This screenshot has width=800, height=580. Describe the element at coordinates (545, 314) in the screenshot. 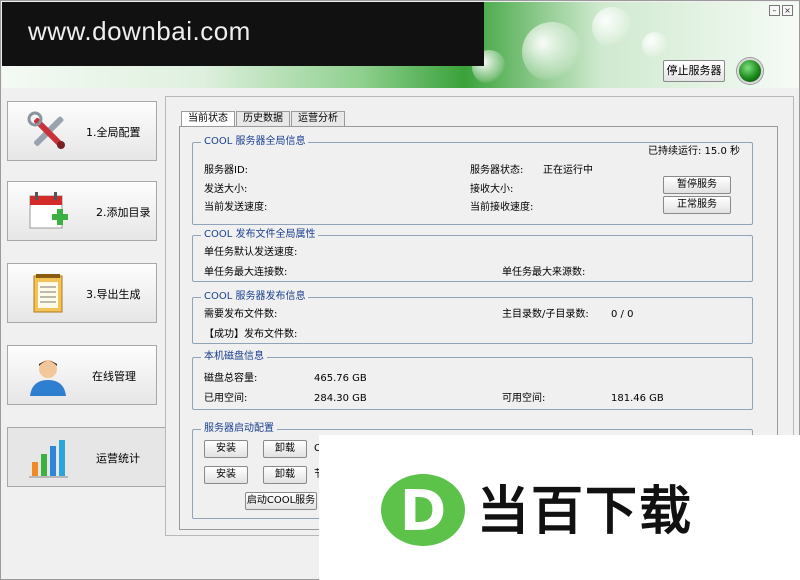

I see `dirs-label: 主目录数/子目录数:` at that location.